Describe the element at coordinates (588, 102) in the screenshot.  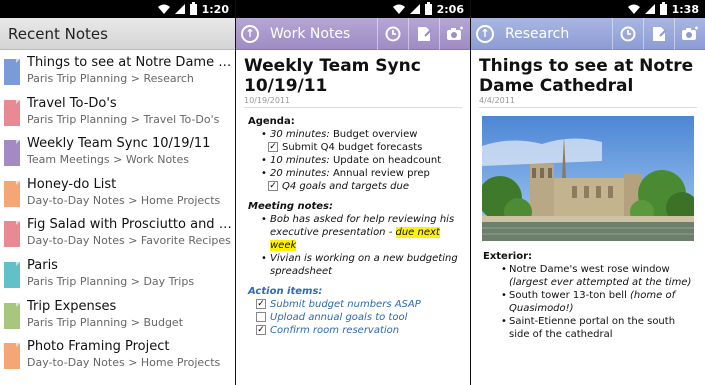
I see `note-date: 4/4/2011` at that location.